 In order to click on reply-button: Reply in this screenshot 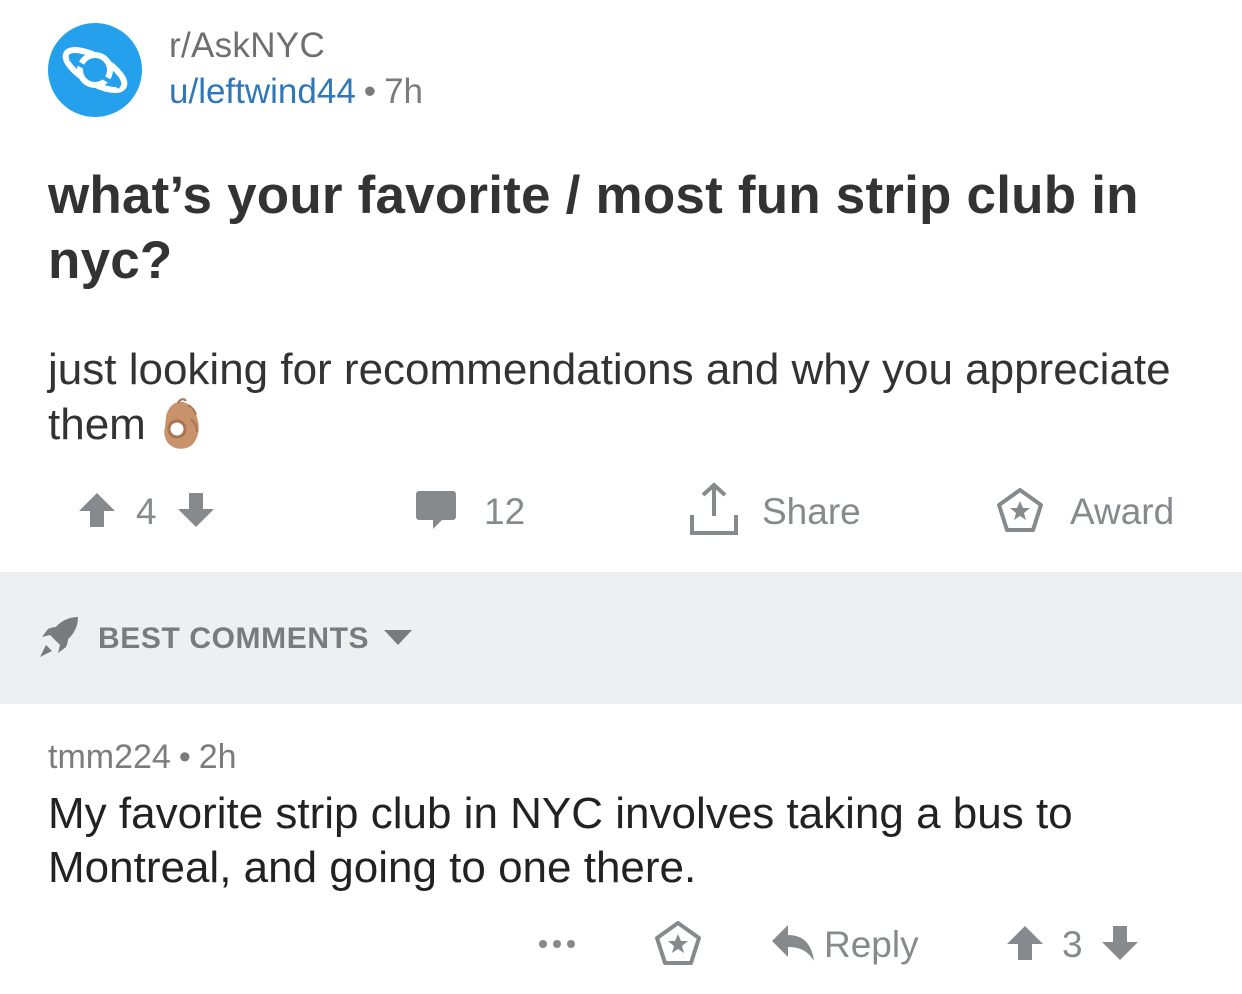, I will do `click(844, 945)`.